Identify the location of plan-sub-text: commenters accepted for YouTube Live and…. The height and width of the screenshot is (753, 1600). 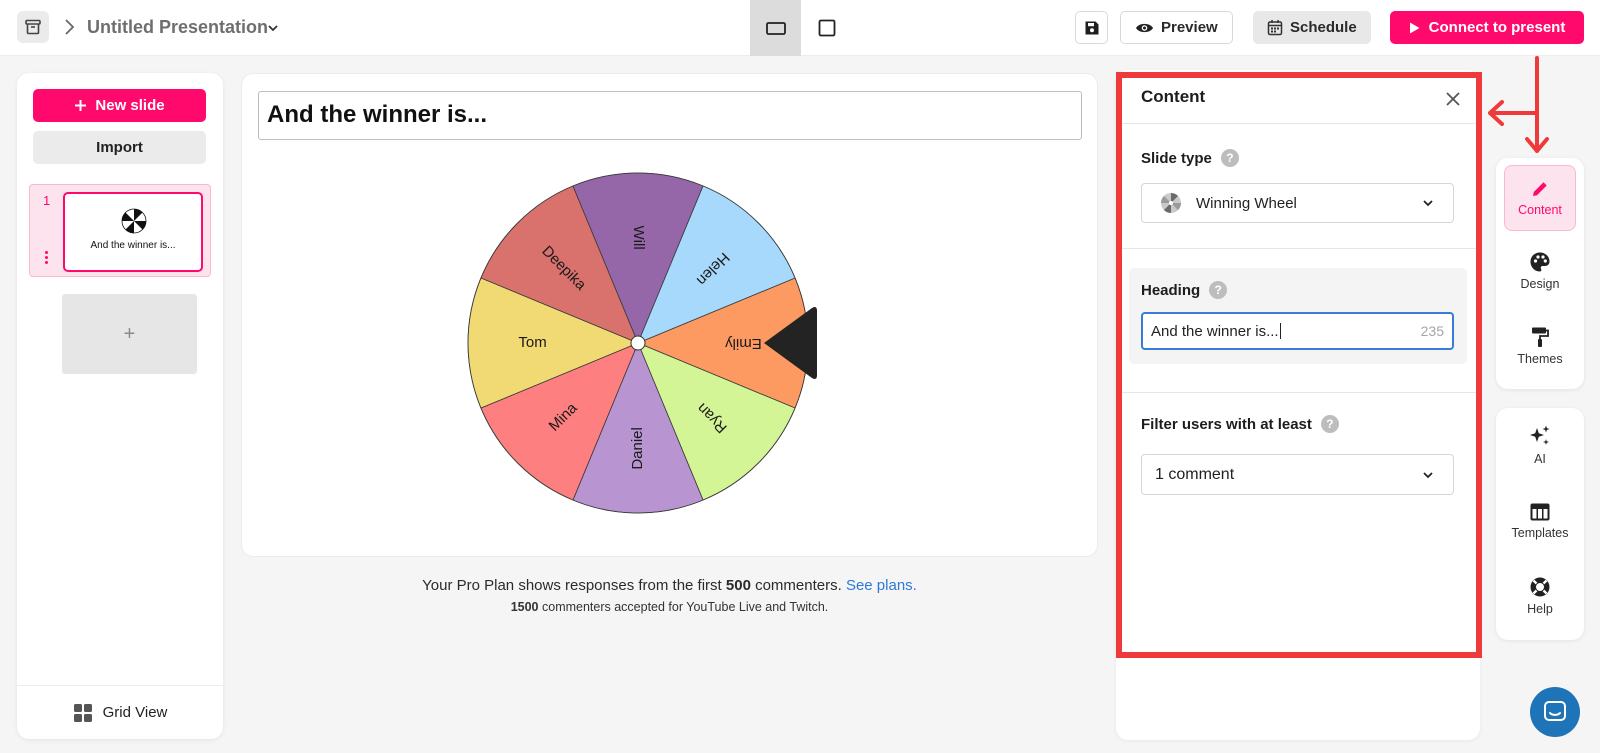
(683, 607).